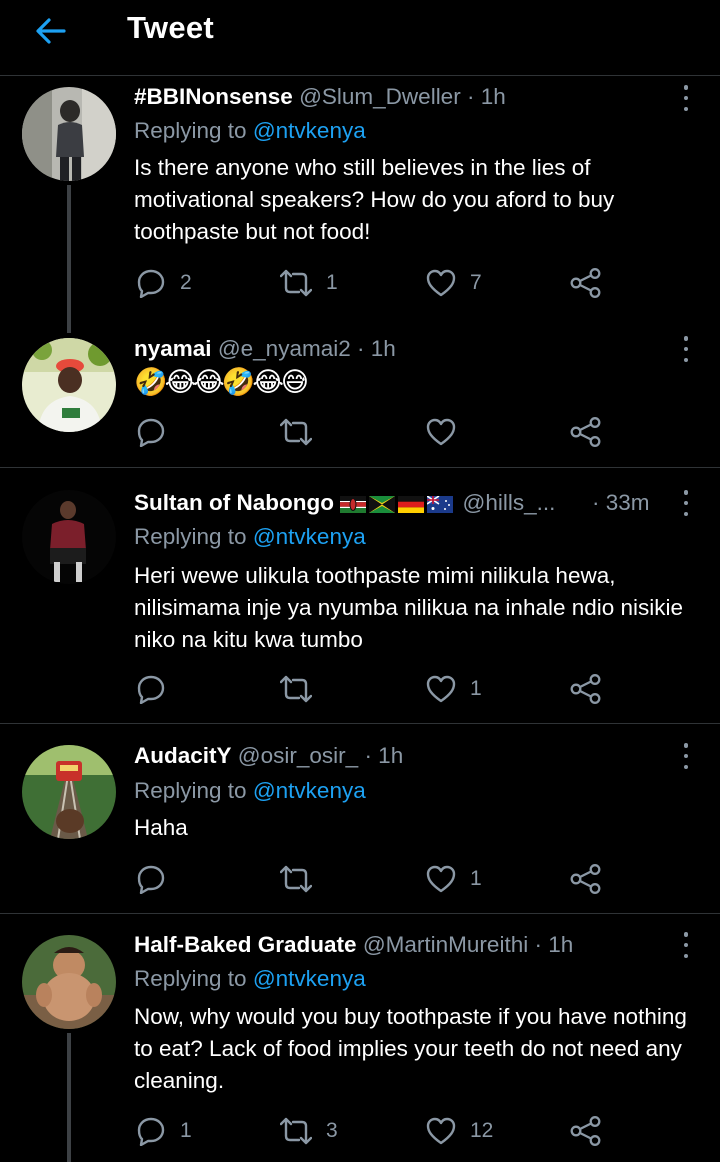 The height and width of the screenshot is (1162, 720). I want to click on reply-button: 2, so click(164, 283).